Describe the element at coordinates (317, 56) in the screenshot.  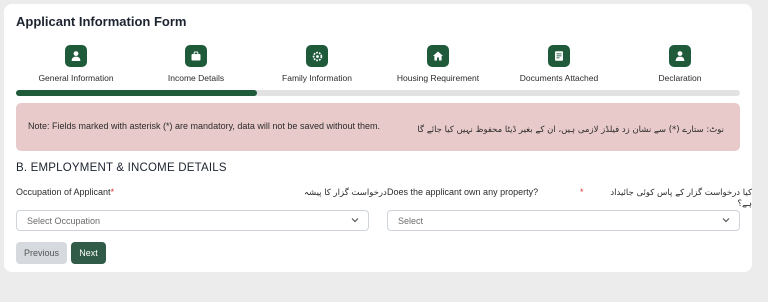
I see `gear-icon` at that location.